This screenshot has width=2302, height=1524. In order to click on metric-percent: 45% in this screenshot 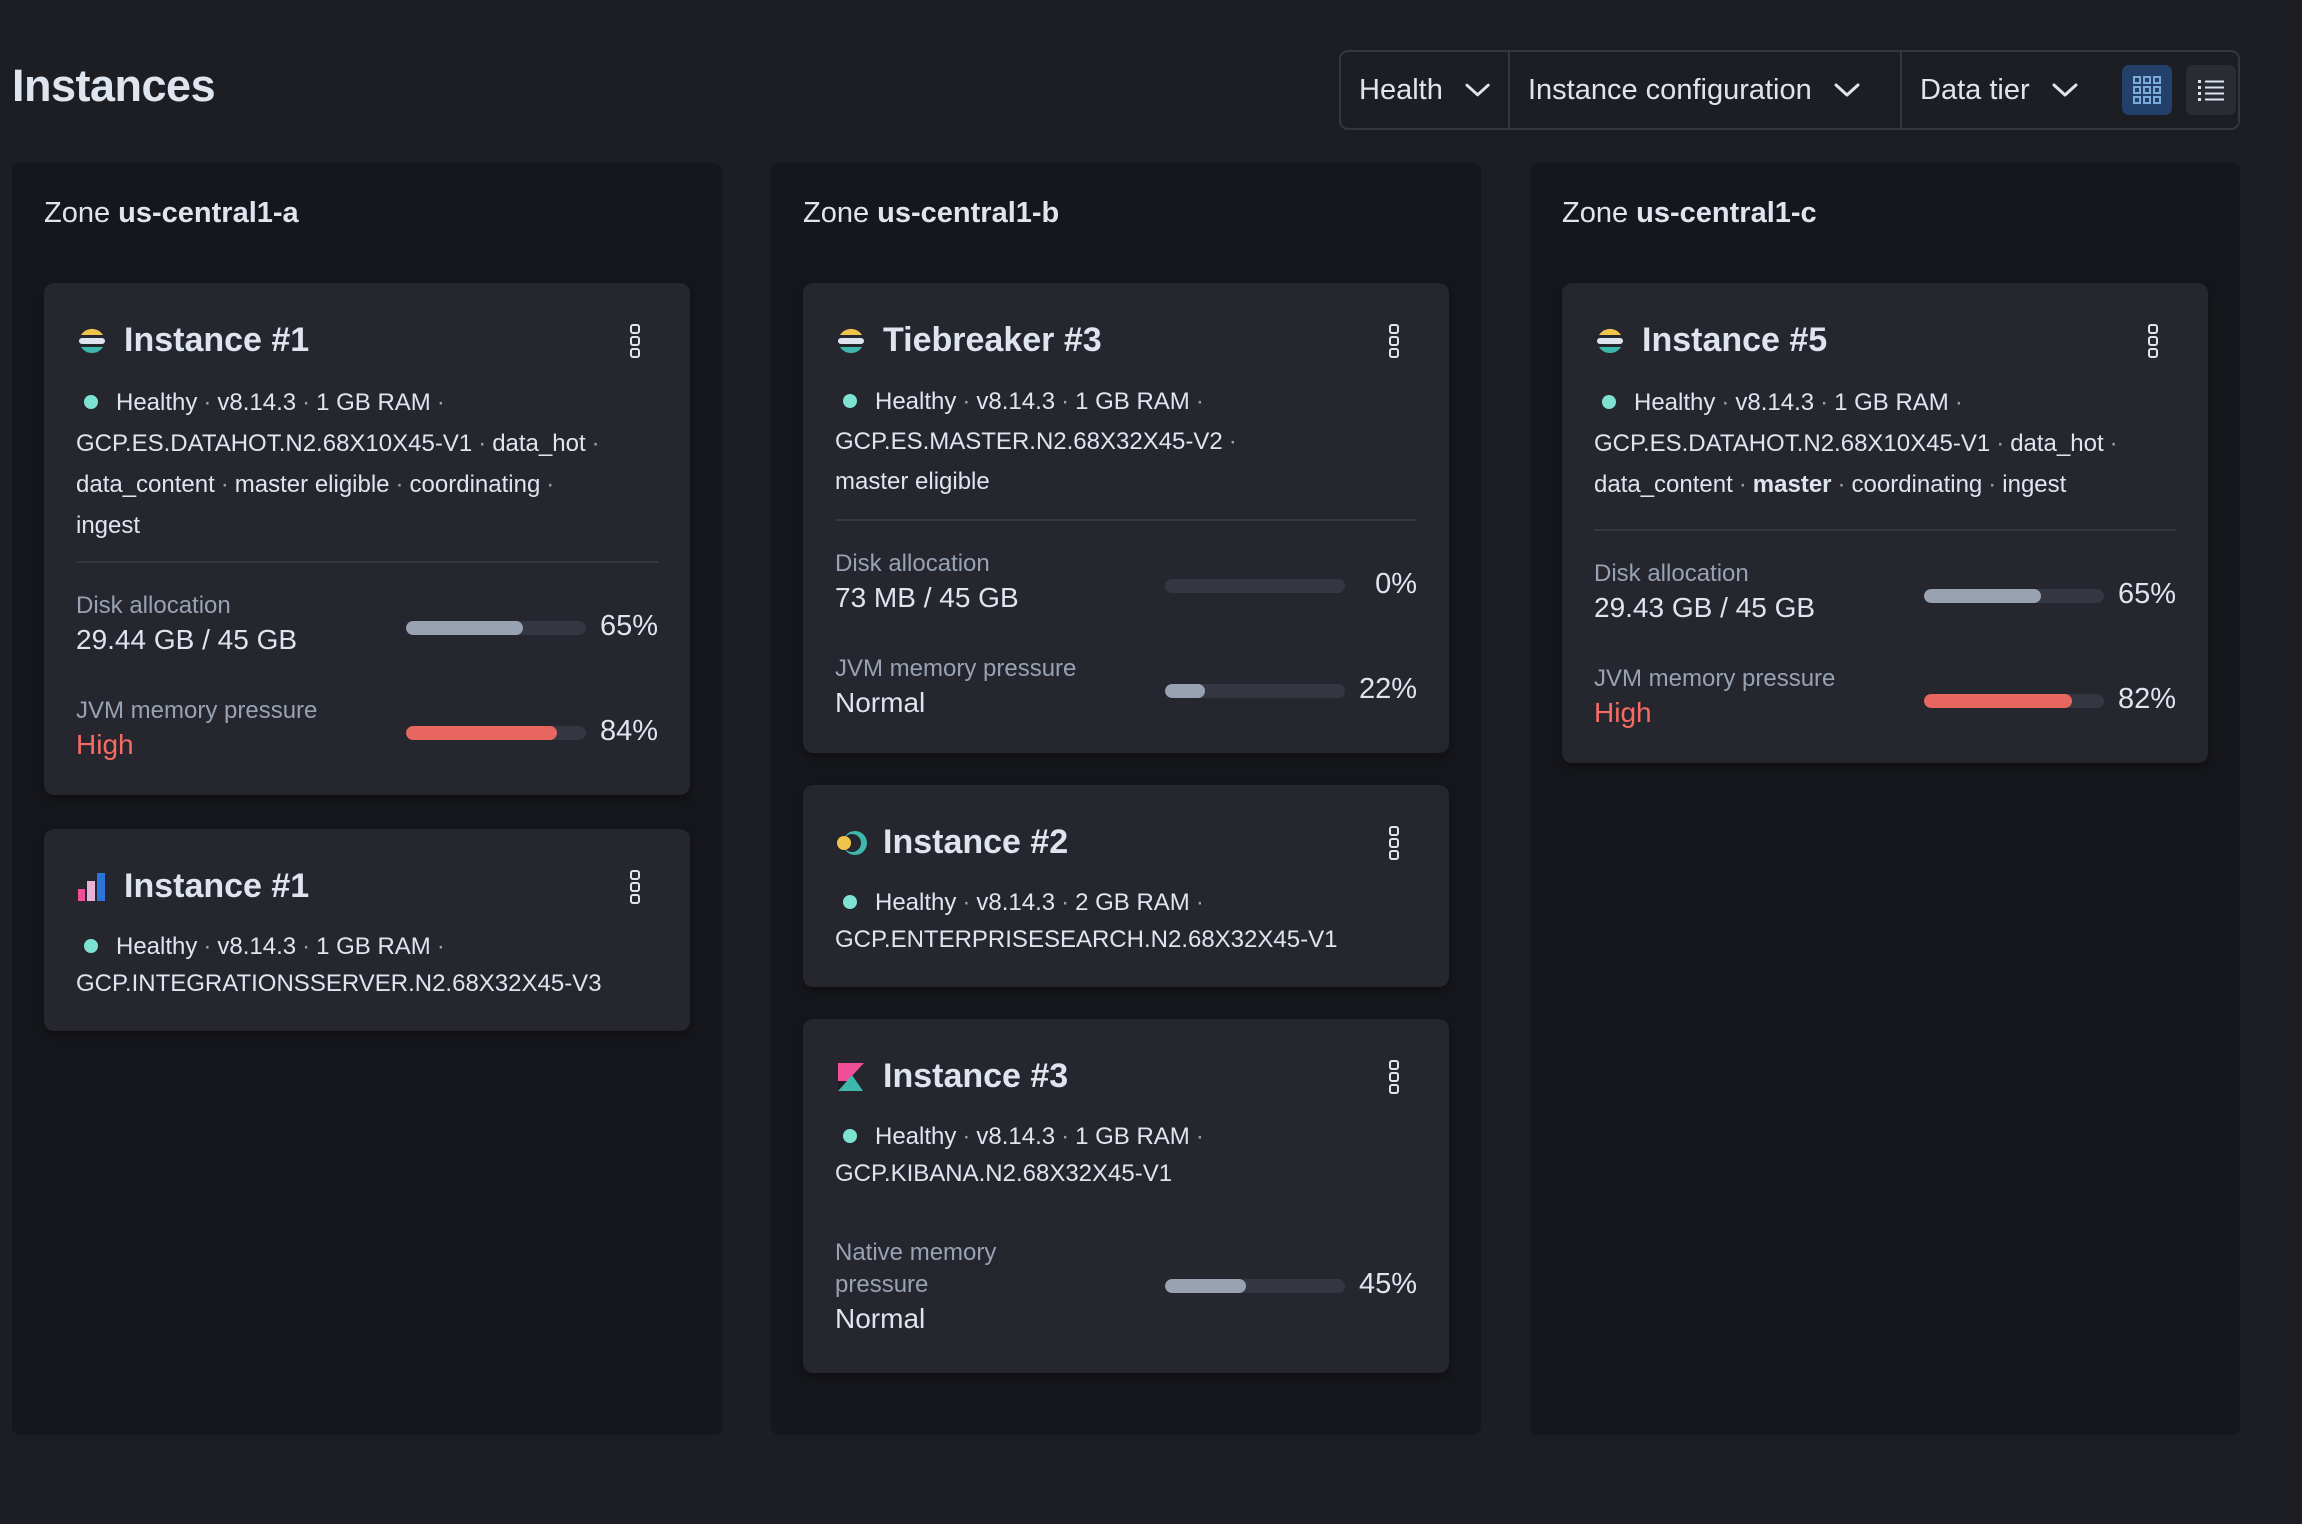, I will do `click(1387, 1284)`.